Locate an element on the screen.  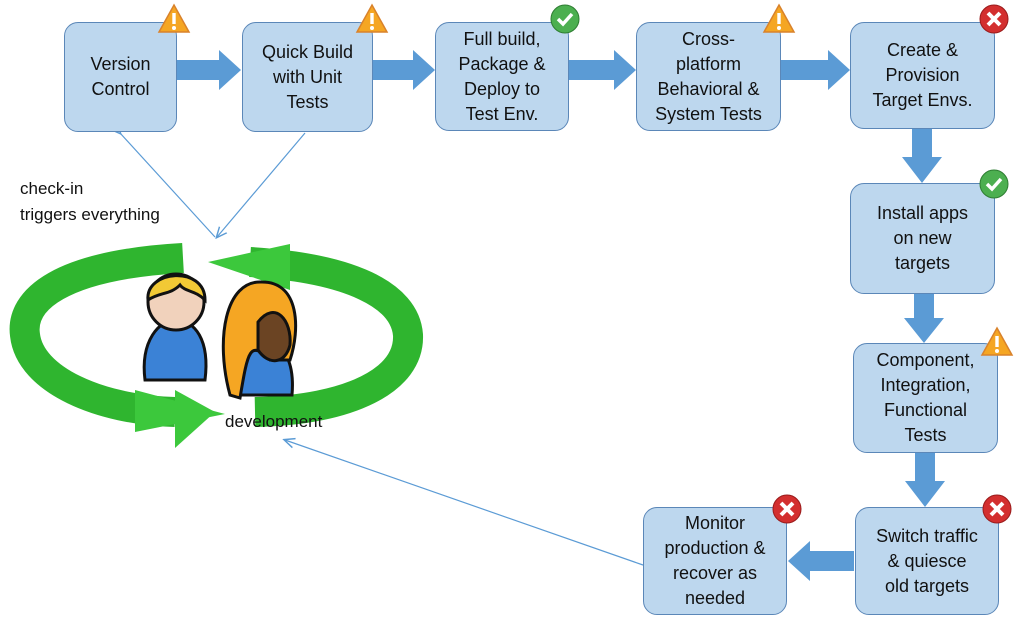
step-monitor-production: Monitor production & recover as needed is located at coordinates (715, 561).